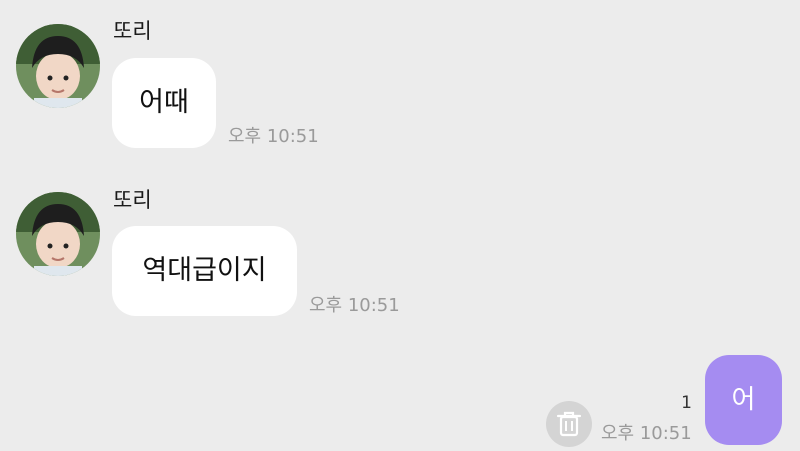  I want to click on my-message-bubble: 어, so click(743, 400).